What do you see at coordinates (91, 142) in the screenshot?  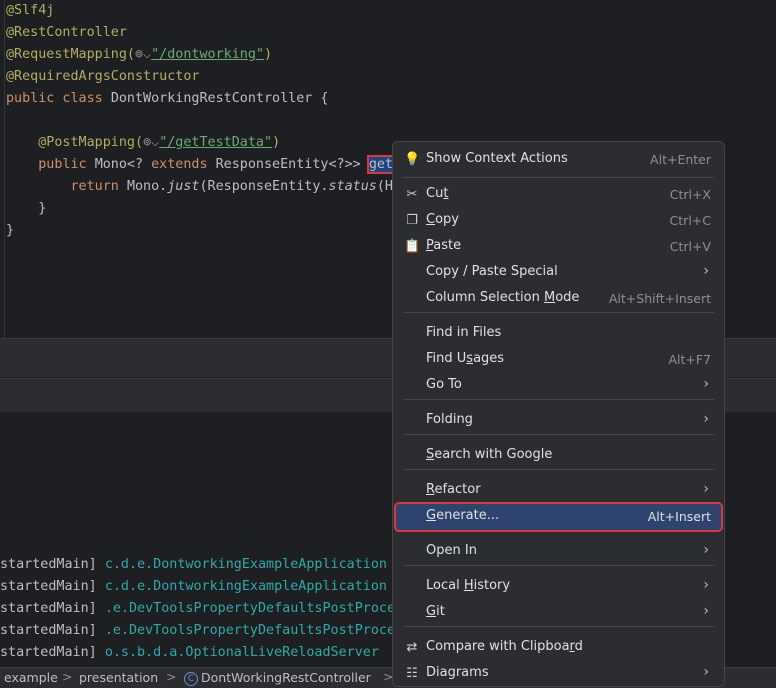 I see `code-token: @PostMapping(` at bounding box center [91, 142].